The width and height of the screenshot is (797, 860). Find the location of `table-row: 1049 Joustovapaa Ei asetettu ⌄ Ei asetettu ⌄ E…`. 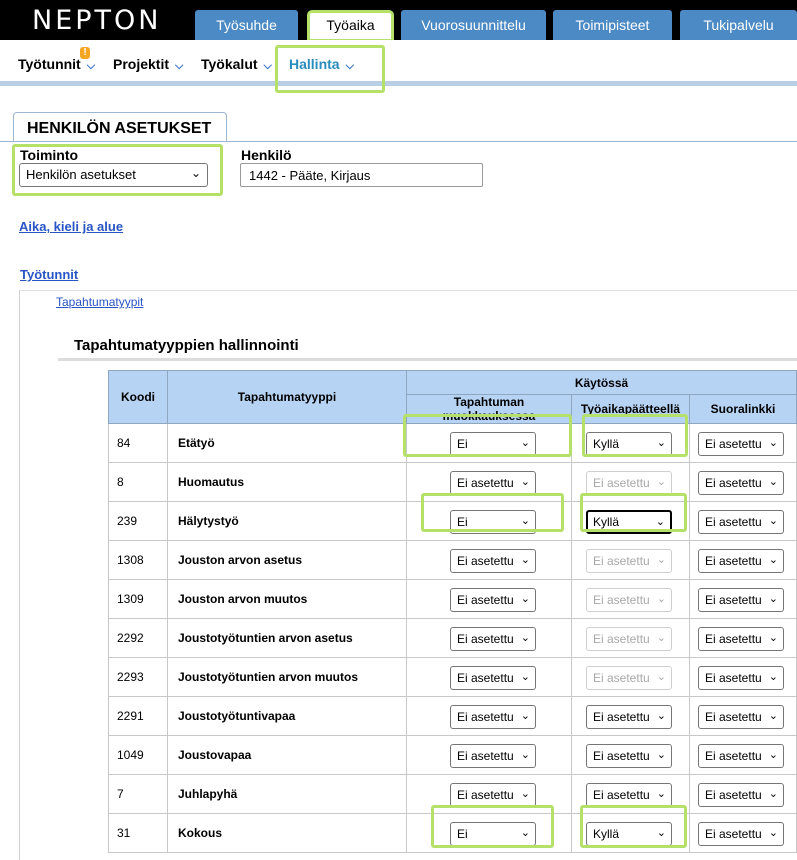

table-row: 1049 Joustovapaa Ei asetettu ⌄ Ei asetettu ⌄ E… is located at coordinates (452, 755).